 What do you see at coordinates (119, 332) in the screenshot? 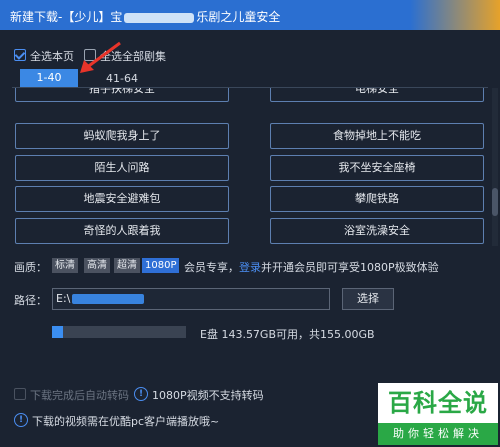
I see `disk-usage-bar` at bounding box center [119, 332].